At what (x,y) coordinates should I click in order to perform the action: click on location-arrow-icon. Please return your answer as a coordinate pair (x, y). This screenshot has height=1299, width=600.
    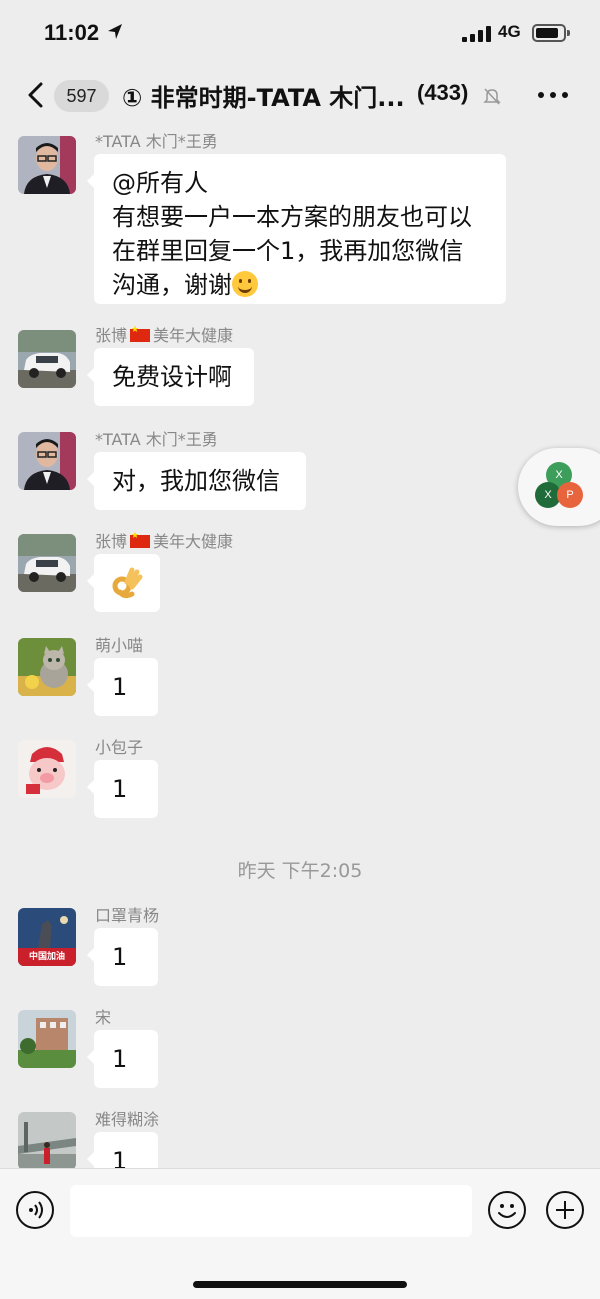
    Looking at the image, I should click on (115, 31).